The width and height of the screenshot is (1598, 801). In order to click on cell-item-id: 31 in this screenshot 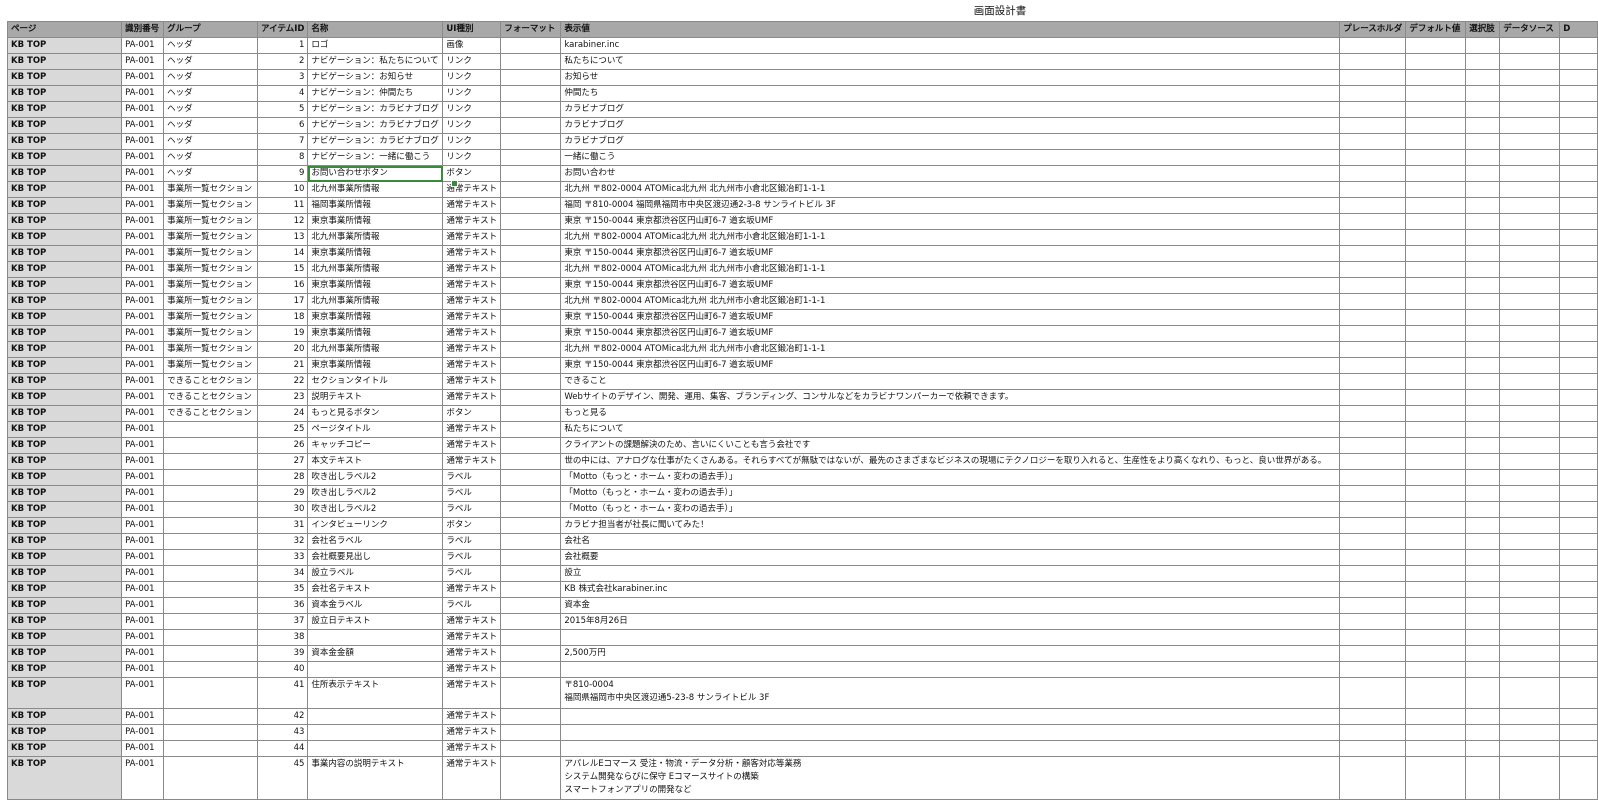, I will do `click(283, 525)`.